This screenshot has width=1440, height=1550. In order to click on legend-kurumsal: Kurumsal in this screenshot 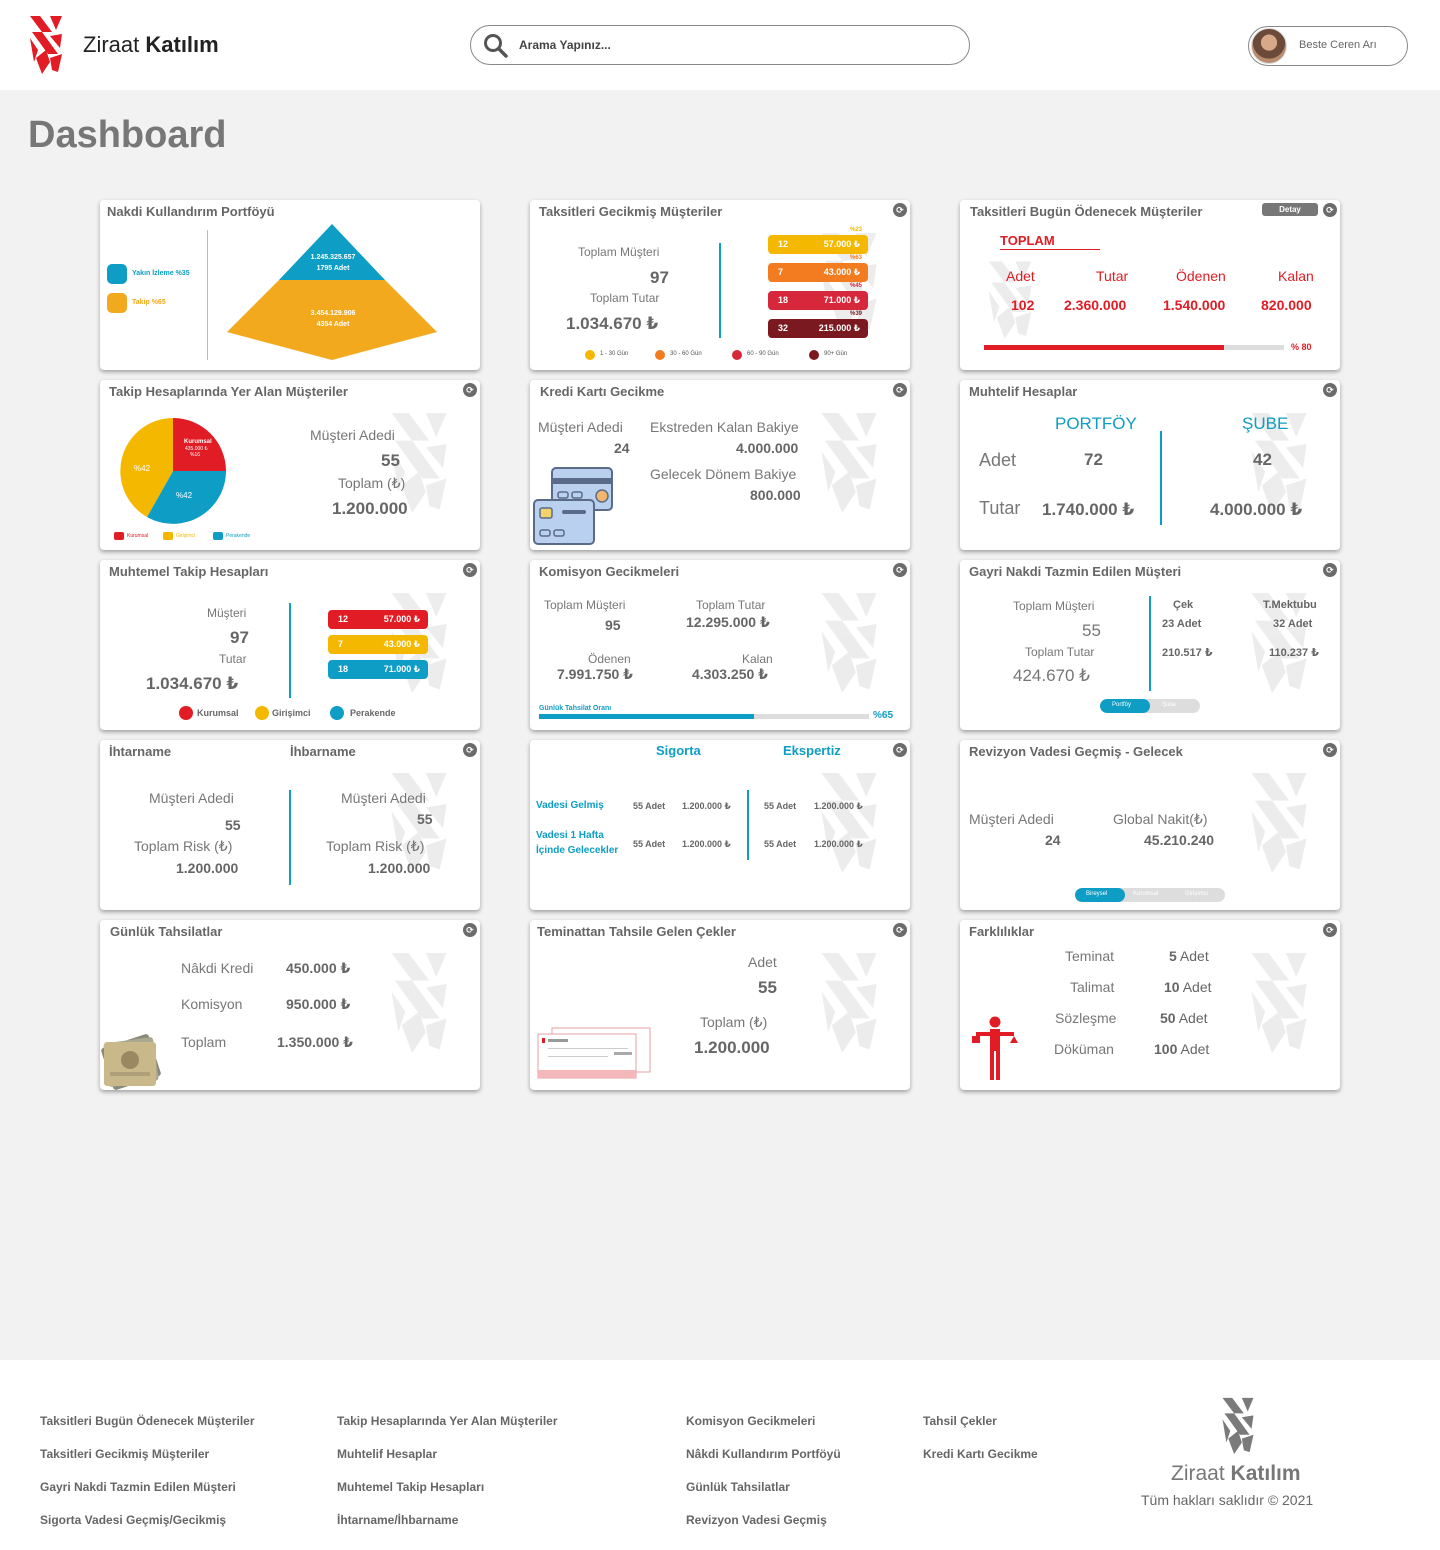, I will do `click(218, 713)`.